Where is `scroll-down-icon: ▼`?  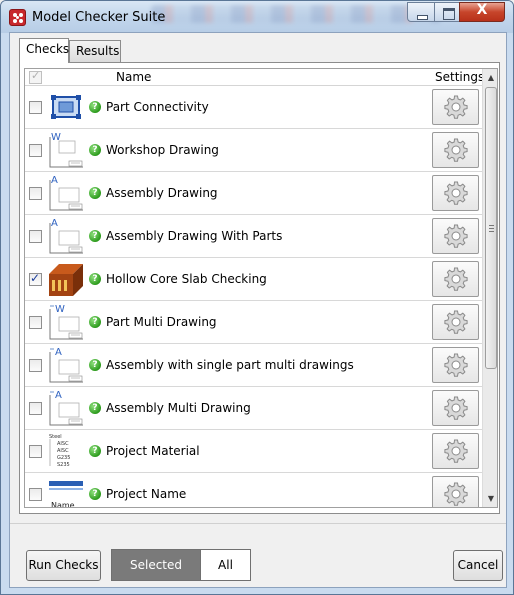 scroll-down-icon: ▼ is located at coordinates (490, 498).